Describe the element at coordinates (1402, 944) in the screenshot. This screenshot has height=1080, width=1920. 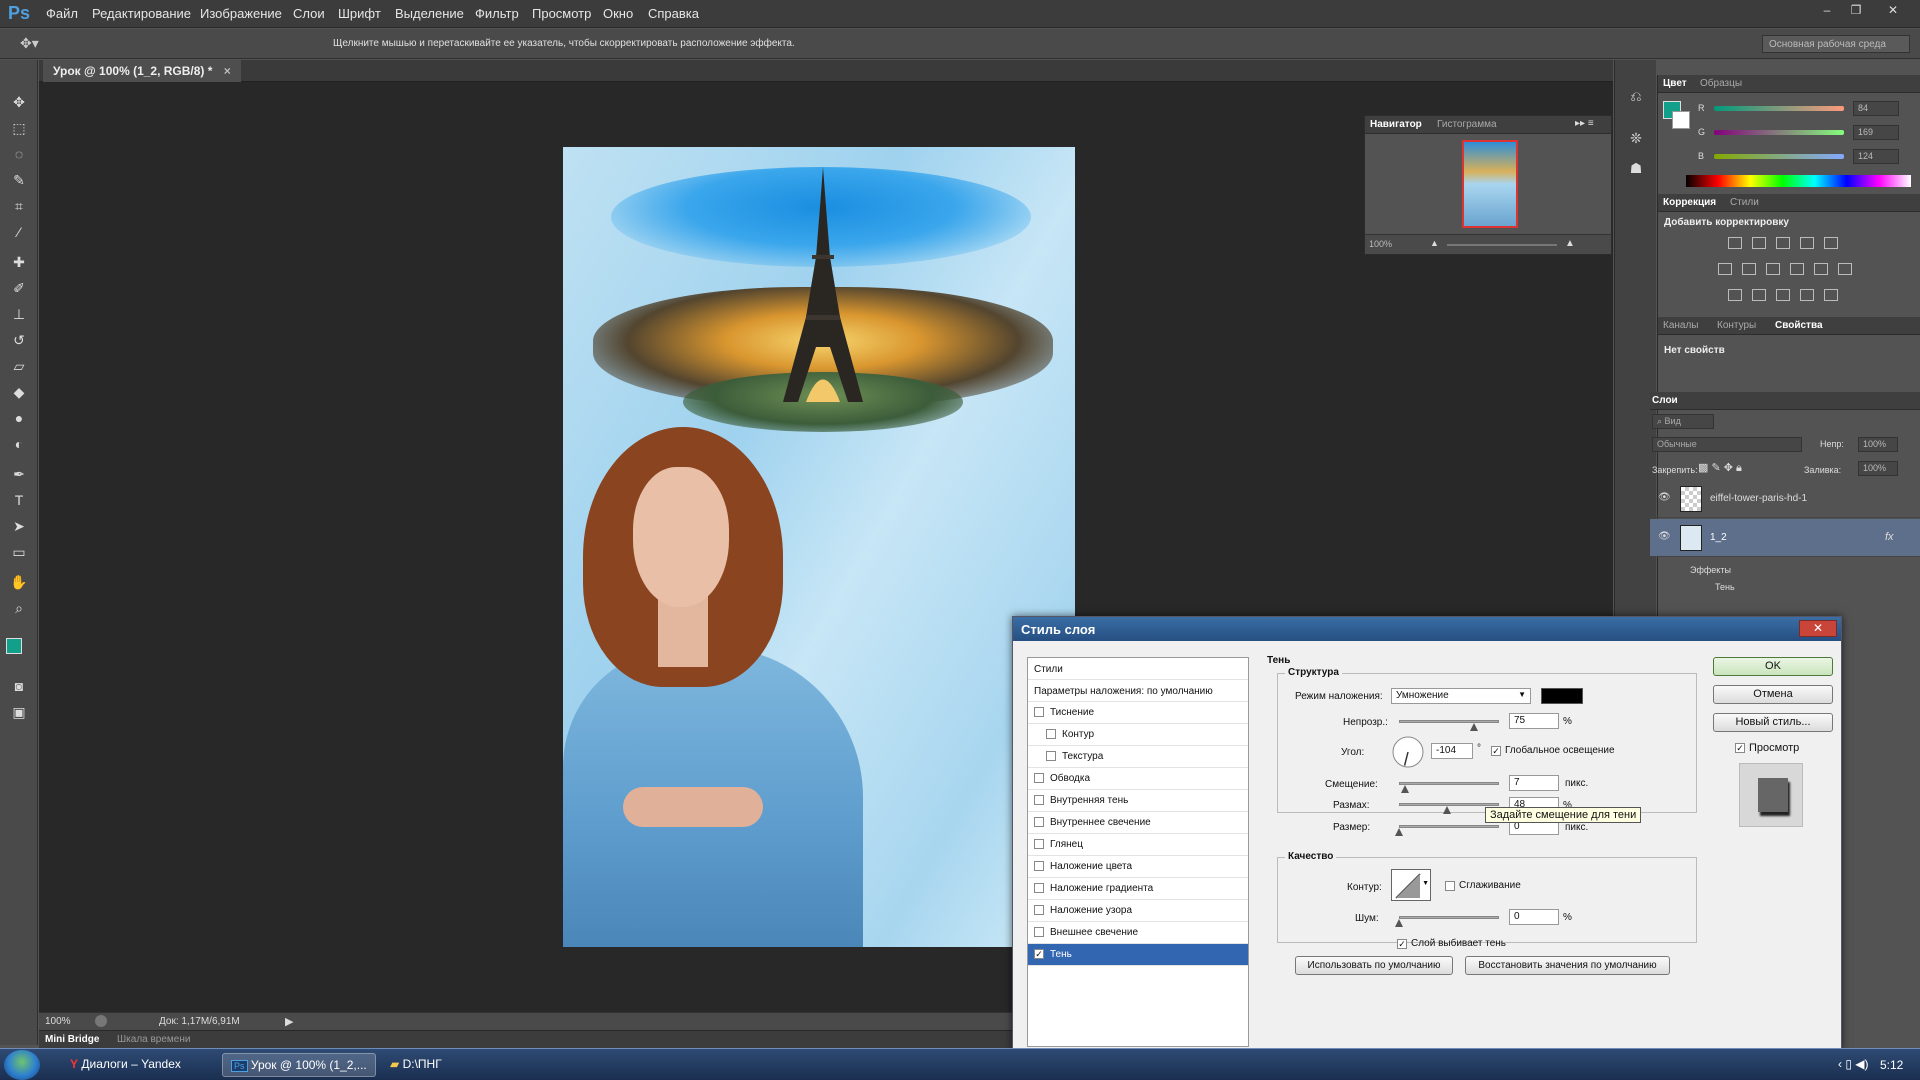
I see `knockout-checkbox: ✓` at that location.